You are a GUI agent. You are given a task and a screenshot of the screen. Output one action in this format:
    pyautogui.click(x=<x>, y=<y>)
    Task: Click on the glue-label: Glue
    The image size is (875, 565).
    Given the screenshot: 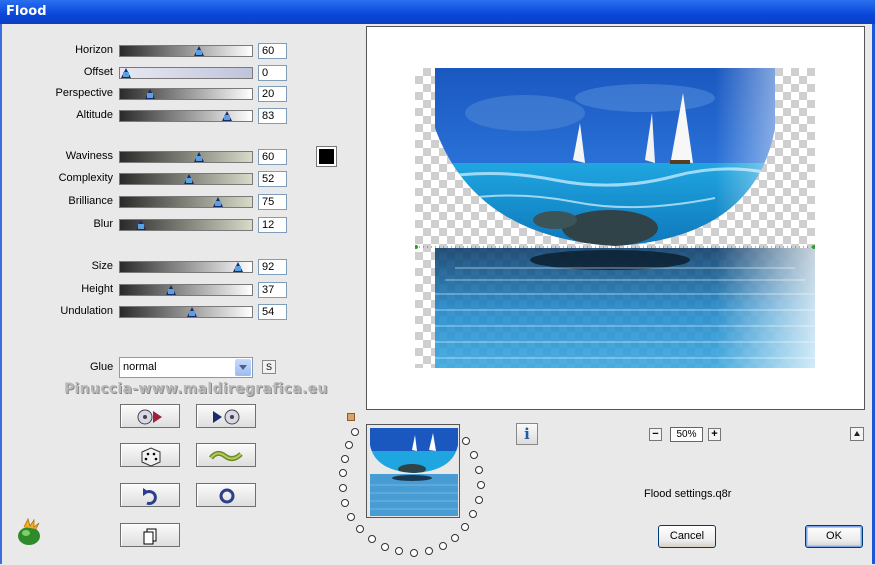 What is the action you would take?
    pyautogui.click(x=102, y=367)
    